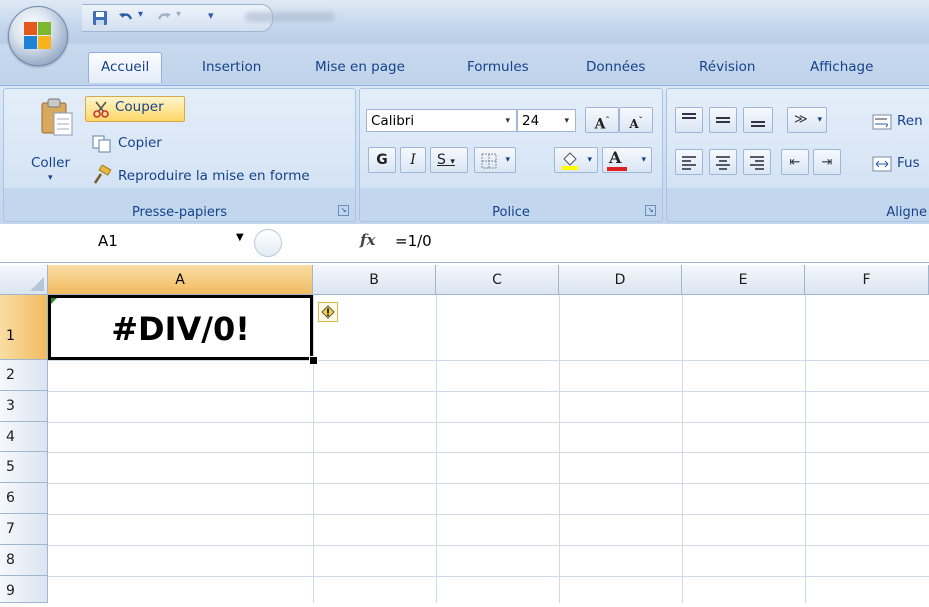 This screenshot has width=929, height=607. I want to click on shrink-font-button: Aˇ, so click(636, 120).